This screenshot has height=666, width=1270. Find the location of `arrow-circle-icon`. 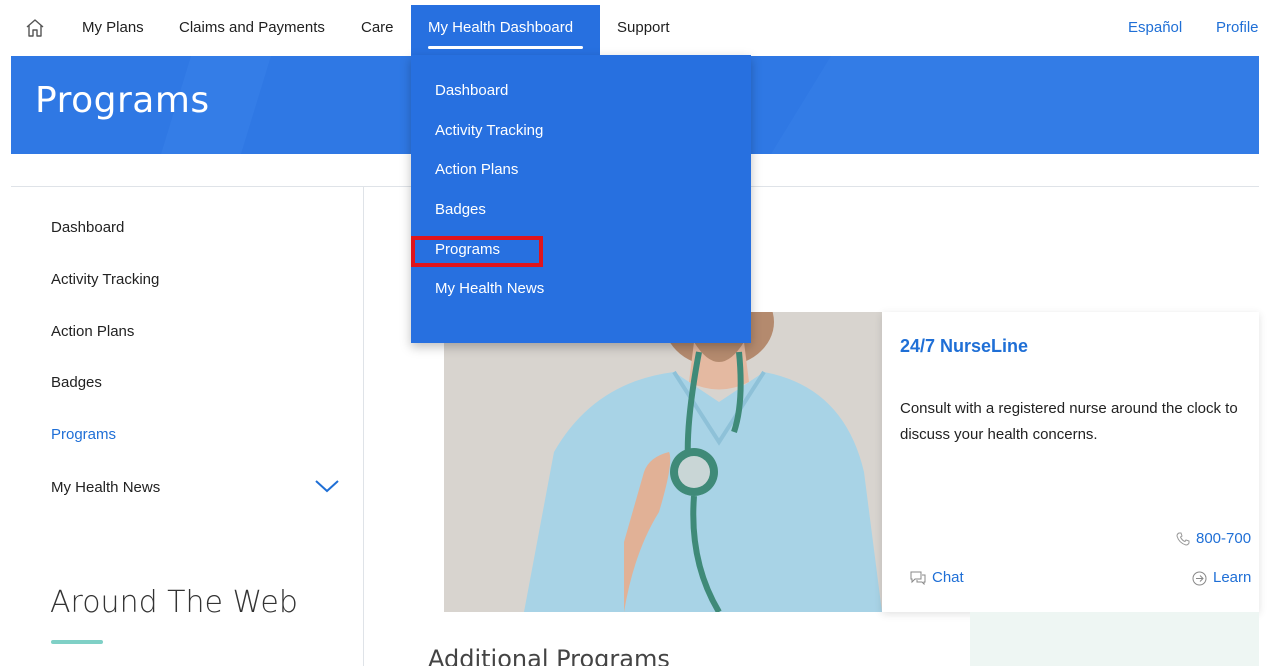

arrow-circle-icon is located at coordinates (1199, 578).